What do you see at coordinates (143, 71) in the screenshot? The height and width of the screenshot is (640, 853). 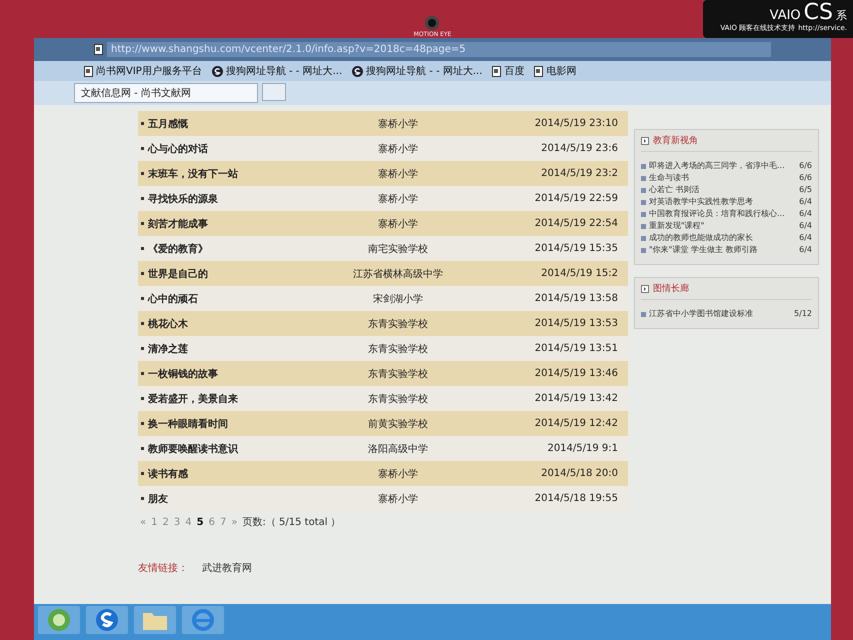 I see `favorite-link: 尚书网VIP用户服务平台` at bounding box center [143, 71].